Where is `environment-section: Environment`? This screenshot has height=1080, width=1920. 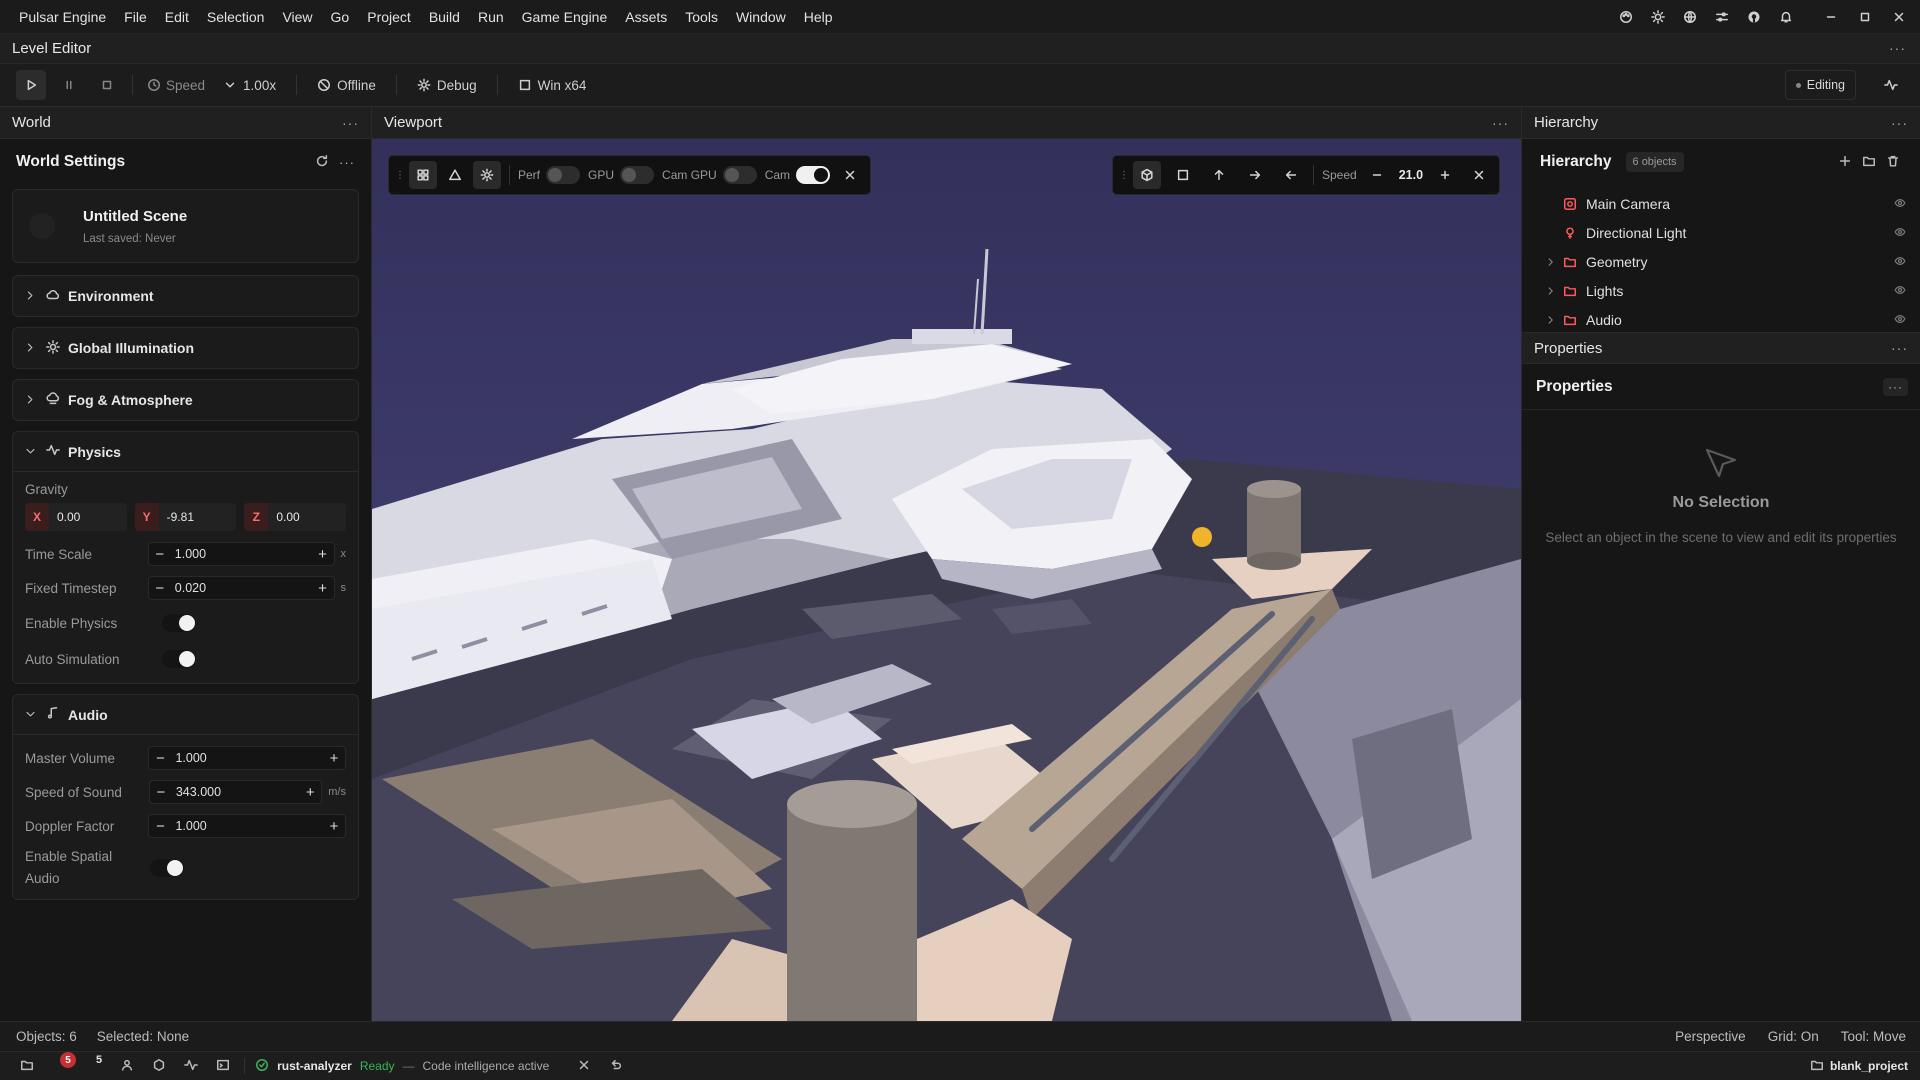 environment-section: Environment is located at coordinates (185, 296).